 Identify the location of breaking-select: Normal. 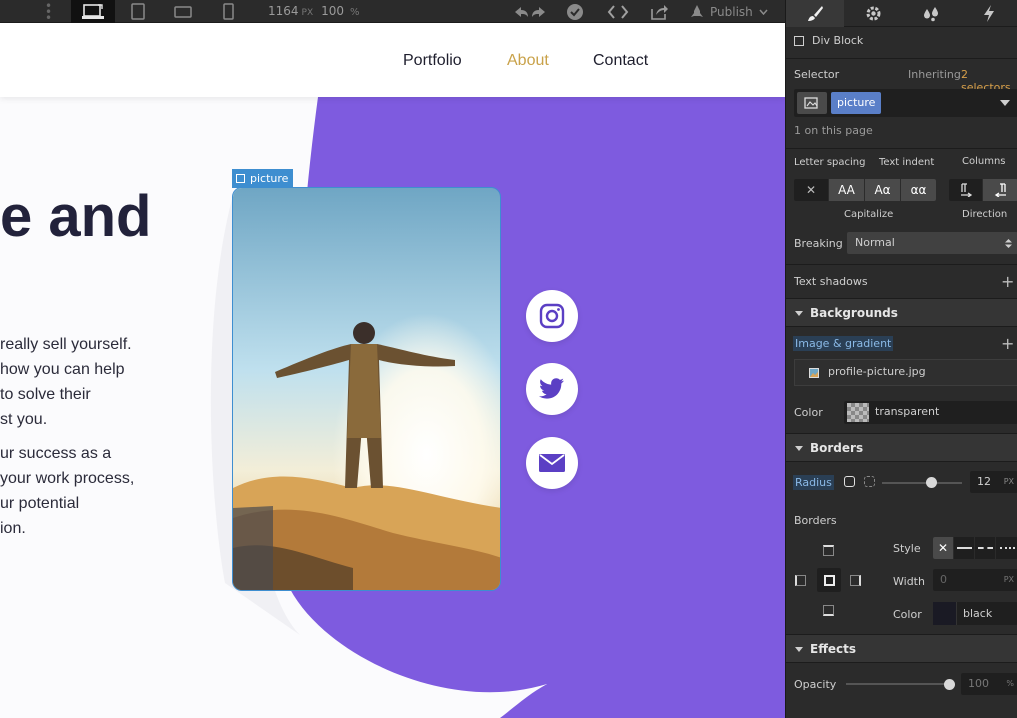
(932, 243).